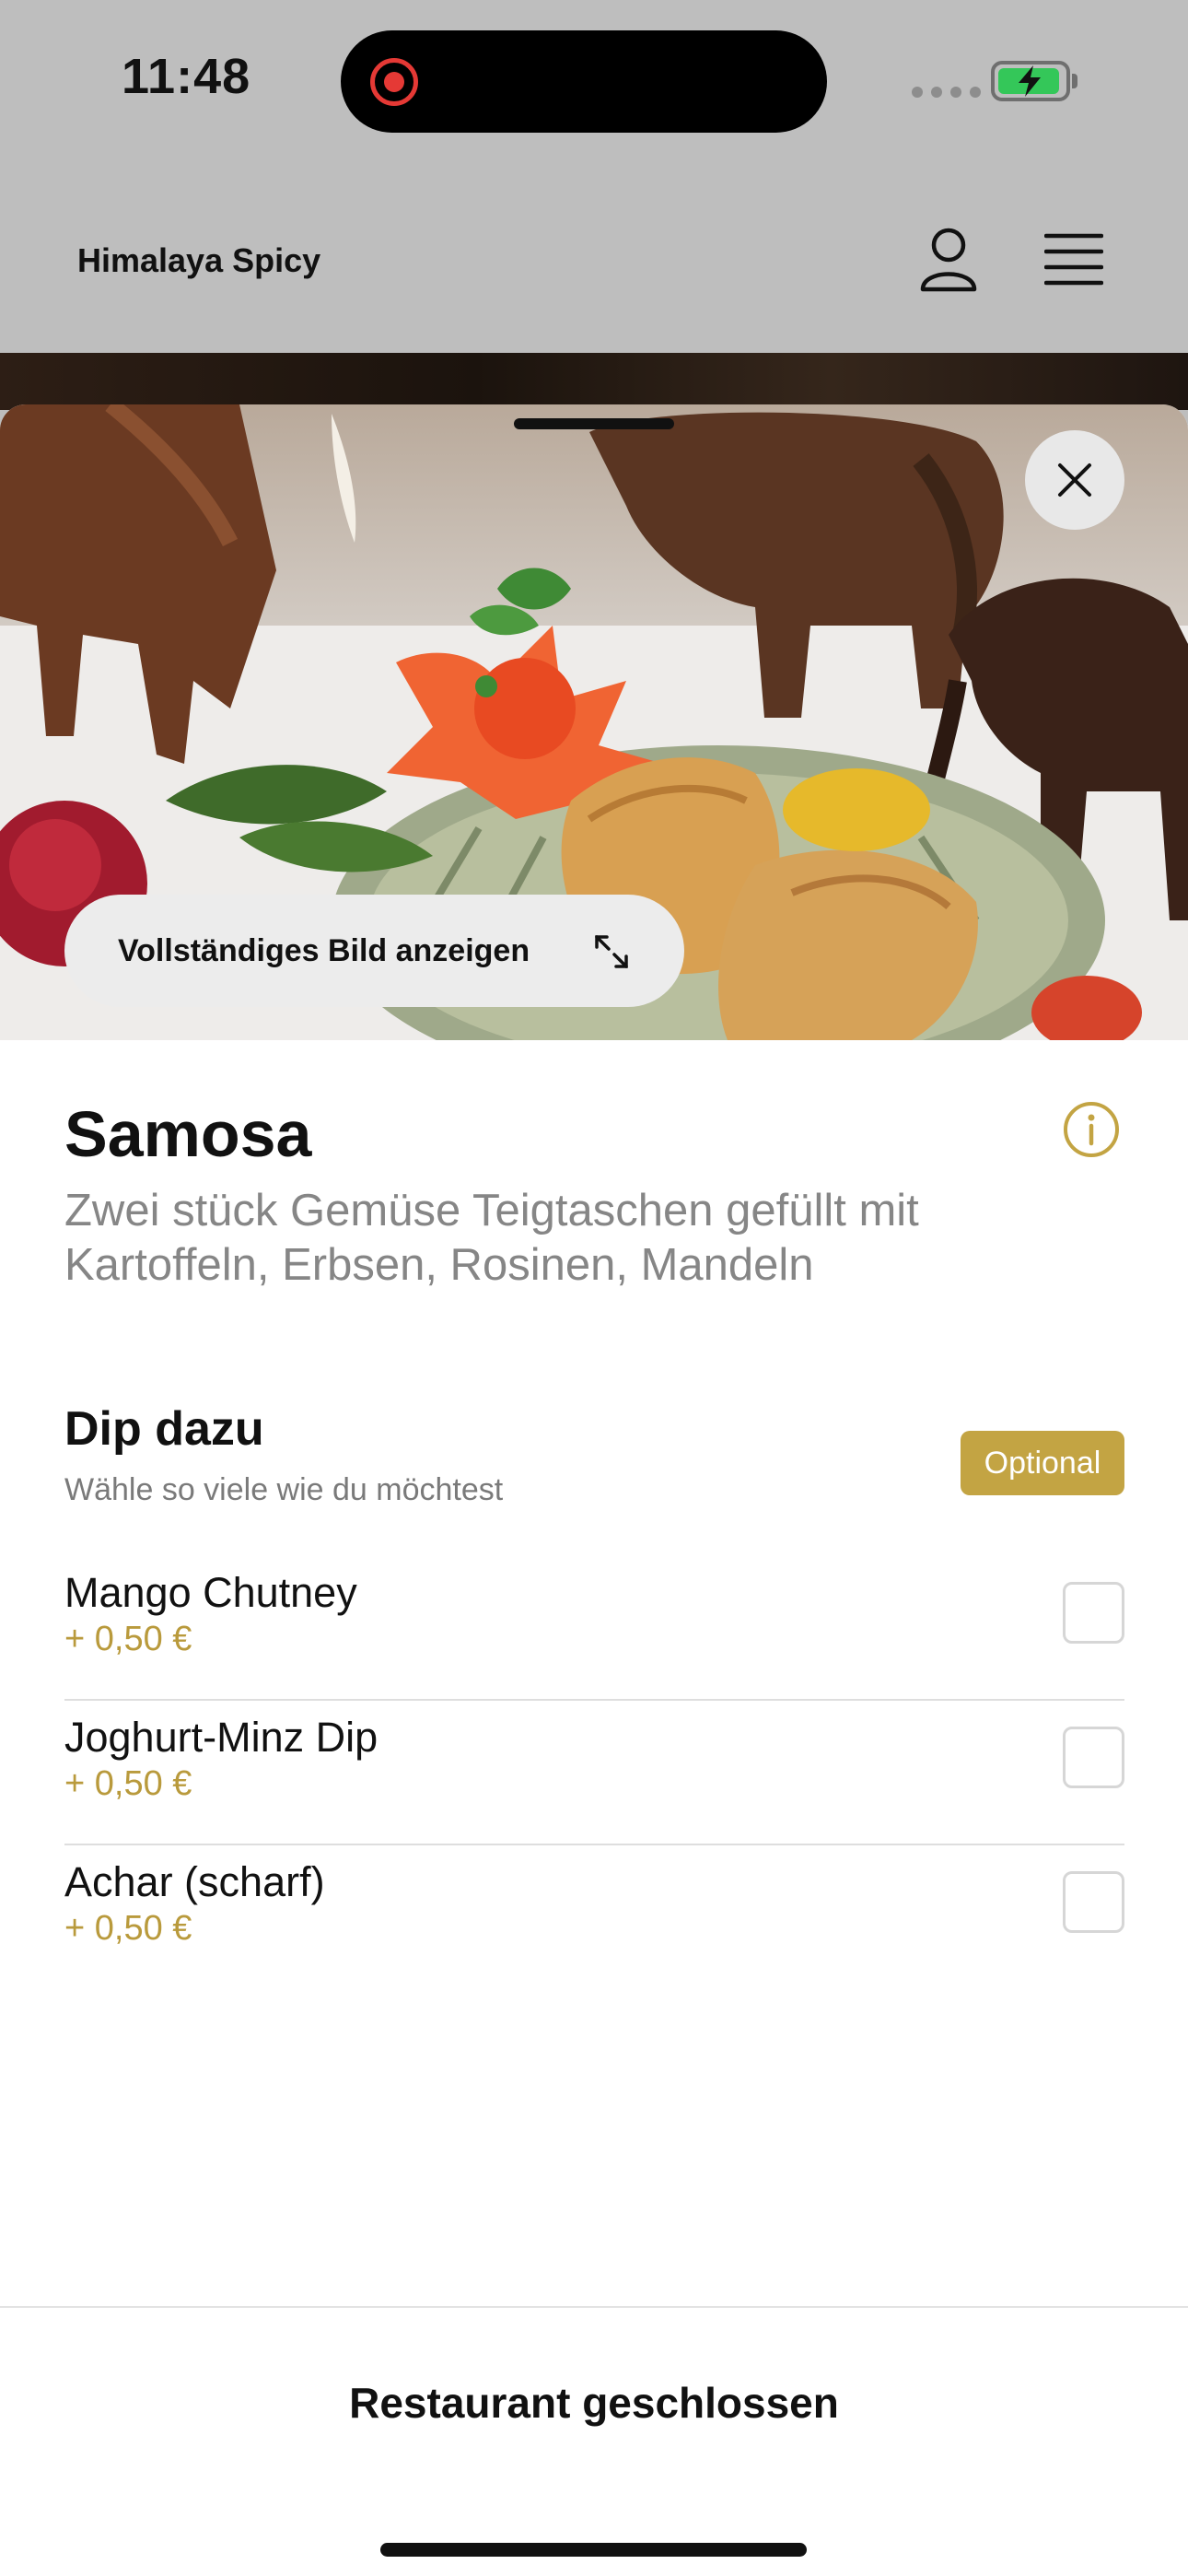  Describe the element at coordinates (188, 1134) in the screenshot. I see `dish-title: Samosa` at that location.